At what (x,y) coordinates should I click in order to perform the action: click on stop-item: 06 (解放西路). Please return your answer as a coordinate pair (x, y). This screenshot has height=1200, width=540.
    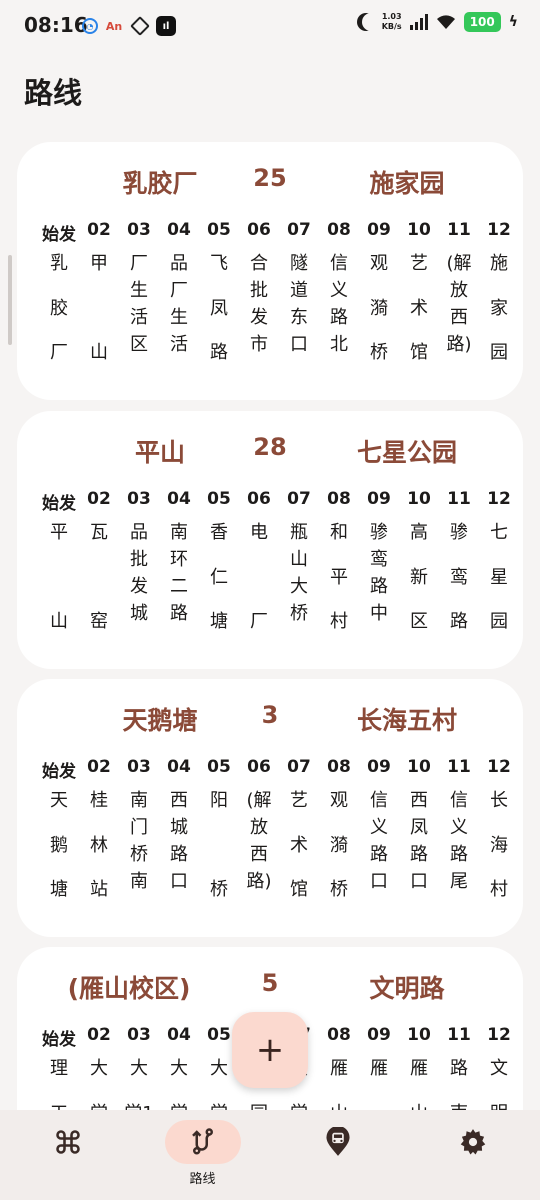
    Looking at the image, I should click on (259, 842).